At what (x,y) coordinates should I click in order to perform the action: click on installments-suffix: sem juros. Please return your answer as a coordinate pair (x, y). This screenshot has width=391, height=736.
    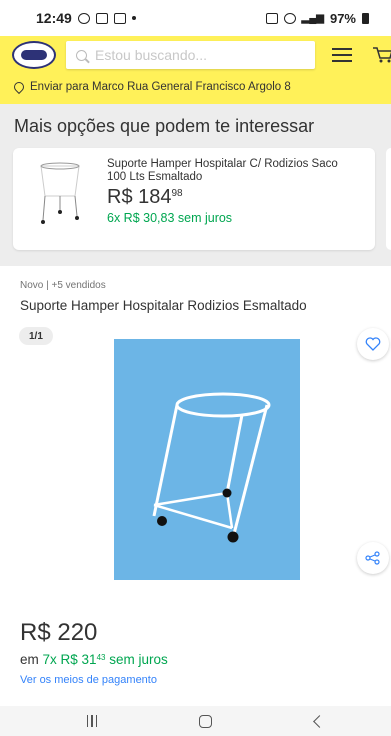
    Looking at the image, I should click on (138, 659).